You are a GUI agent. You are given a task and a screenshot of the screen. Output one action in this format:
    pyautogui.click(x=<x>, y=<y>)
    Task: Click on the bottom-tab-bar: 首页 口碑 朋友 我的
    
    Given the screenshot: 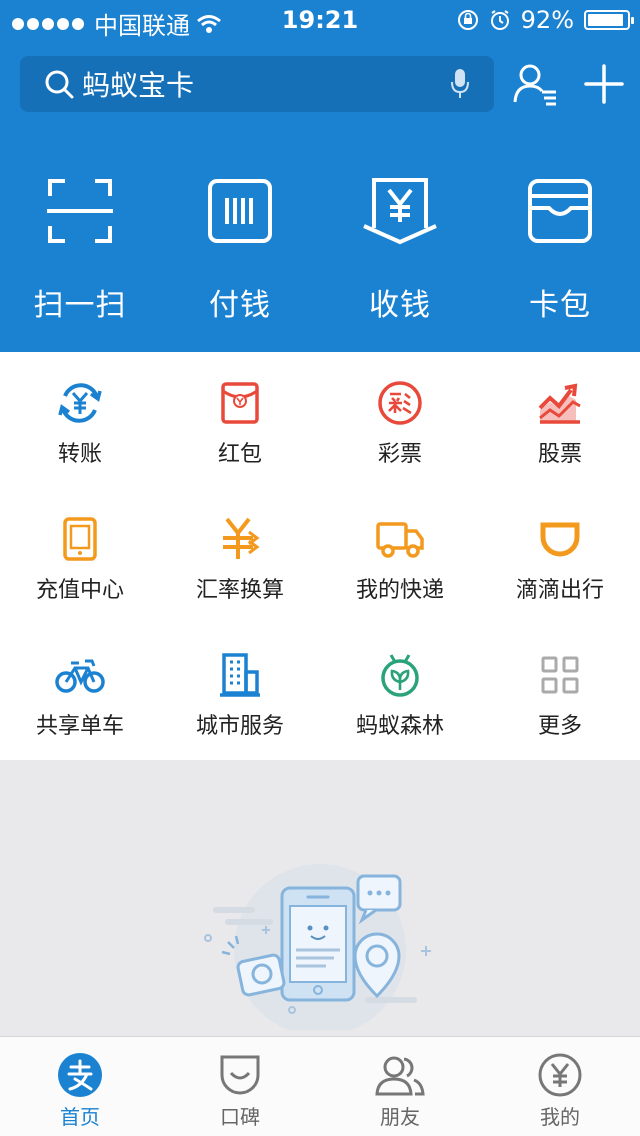 What is the action you would take?
    pyautogui.click(x=320, y=1086)
    